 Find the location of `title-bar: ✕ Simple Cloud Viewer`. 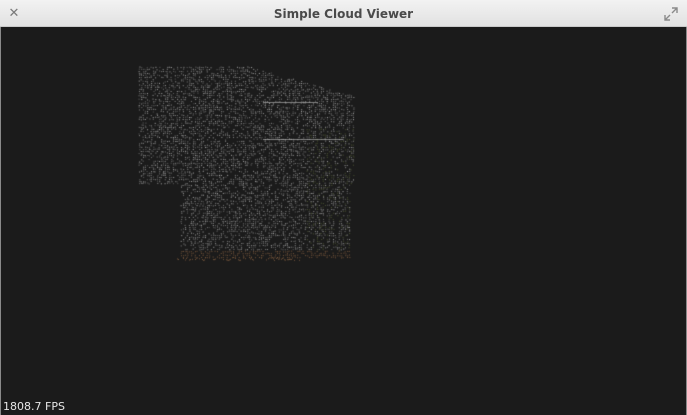

title-bar: ✕ Simple Cloud Viewer is located at coordinates (343, 13).